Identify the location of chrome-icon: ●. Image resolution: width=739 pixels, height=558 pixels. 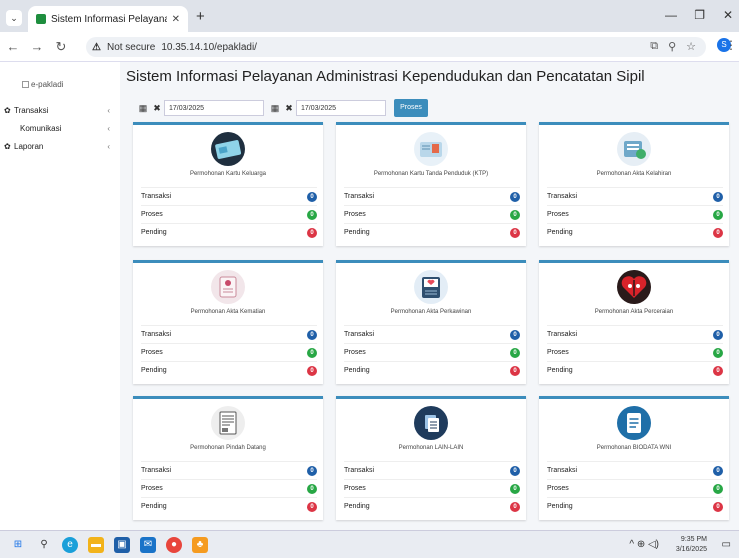
(174, 545).